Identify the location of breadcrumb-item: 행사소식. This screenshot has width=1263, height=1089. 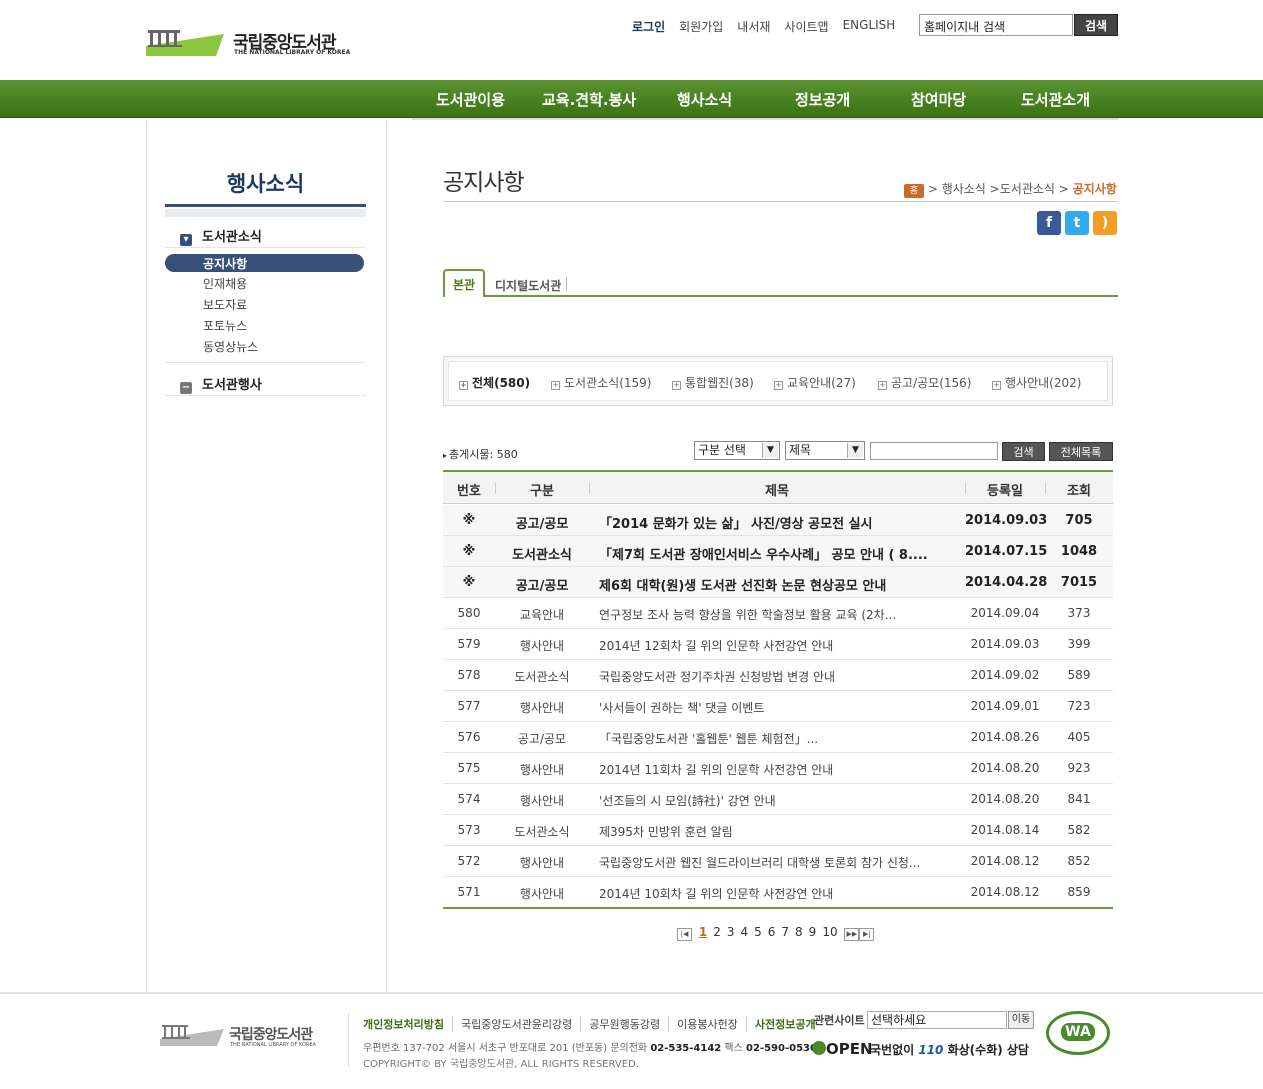
(964, 189).